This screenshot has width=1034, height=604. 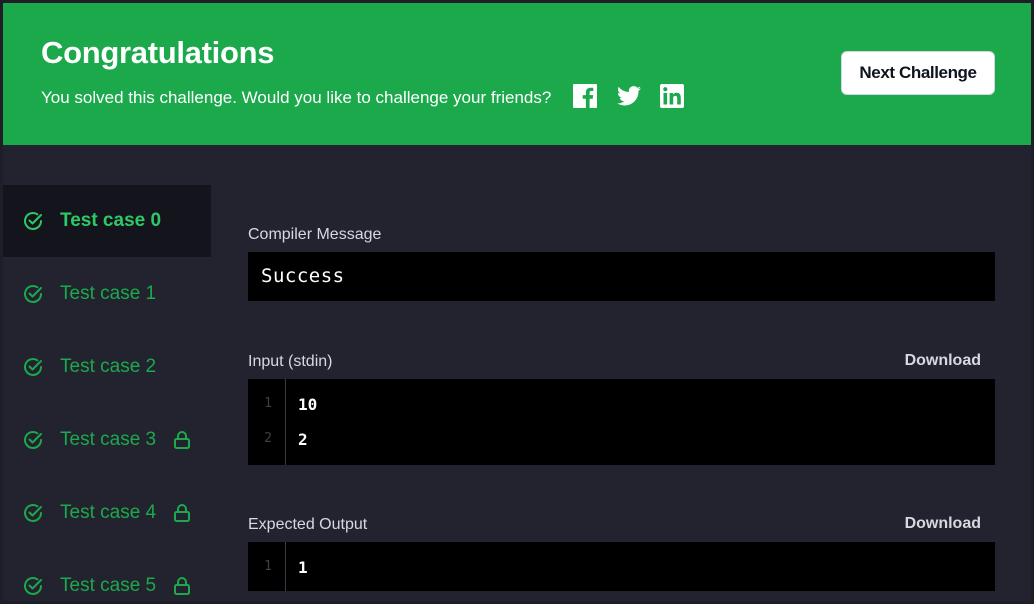 I want to click on next-challenge-button: Next Challenge, so click(x=918, y=73).